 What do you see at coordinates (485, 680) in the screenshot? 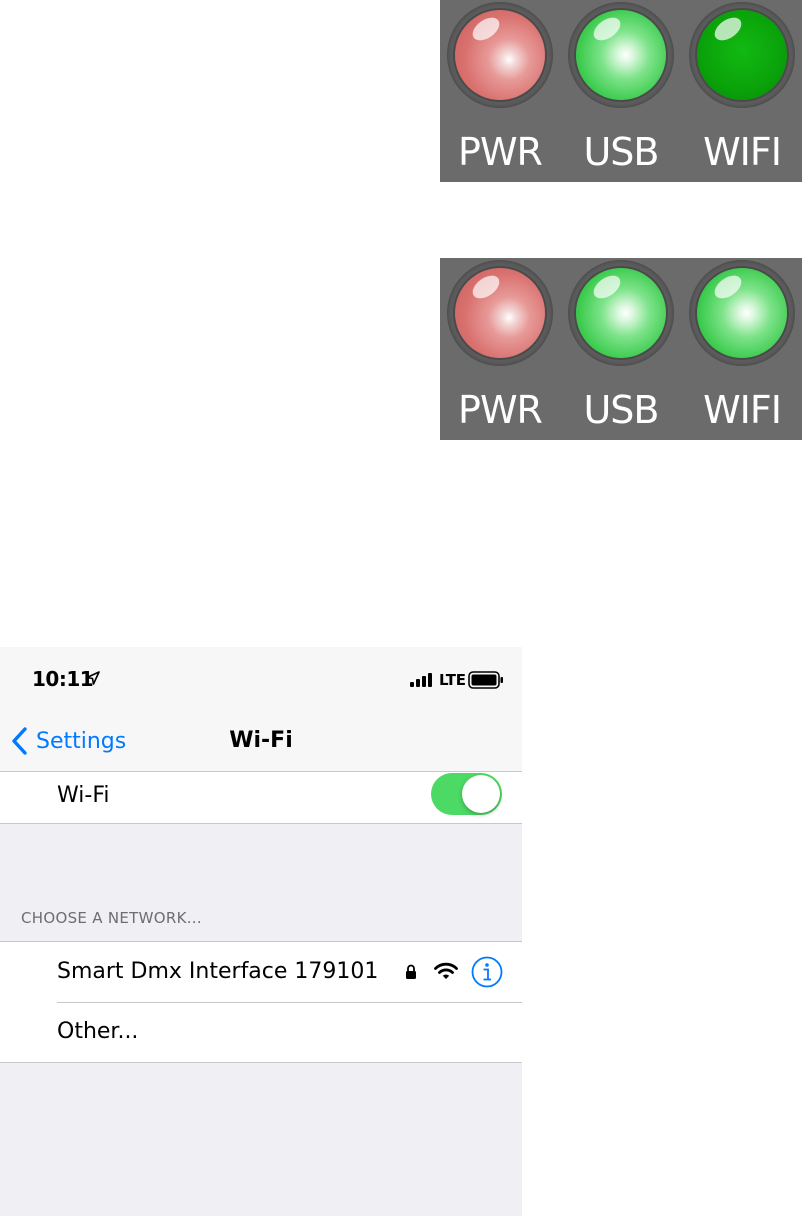
I see `battery-icon` at bounding box center [485, 680].